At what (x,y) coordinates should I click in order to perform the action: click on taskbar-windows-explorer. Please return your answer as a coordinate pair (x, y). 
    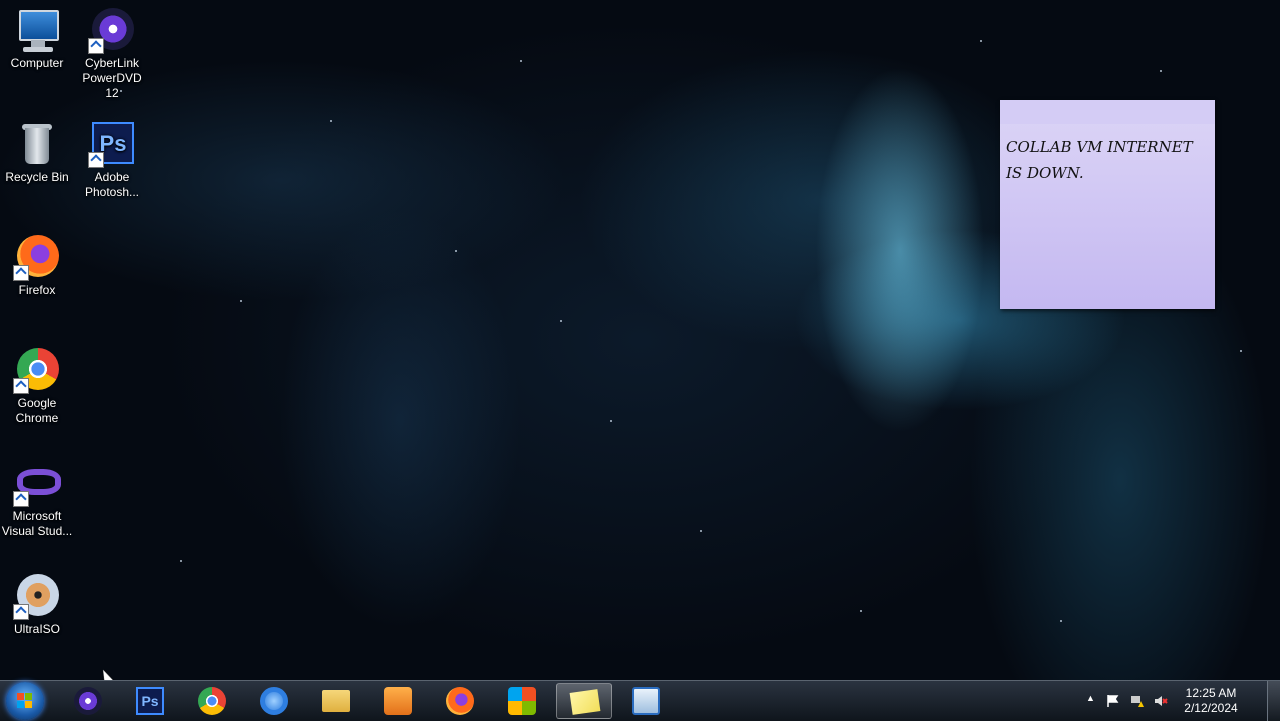
    Looking at the image, I should click on (336, 701).